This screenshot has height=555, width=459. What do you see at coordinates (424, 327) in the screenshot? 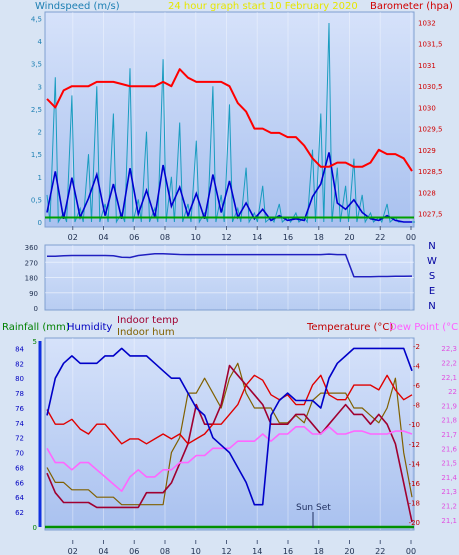
I see `dewpoint-axis-label: Dew Point (°C)` at bounding box center [424, 327].